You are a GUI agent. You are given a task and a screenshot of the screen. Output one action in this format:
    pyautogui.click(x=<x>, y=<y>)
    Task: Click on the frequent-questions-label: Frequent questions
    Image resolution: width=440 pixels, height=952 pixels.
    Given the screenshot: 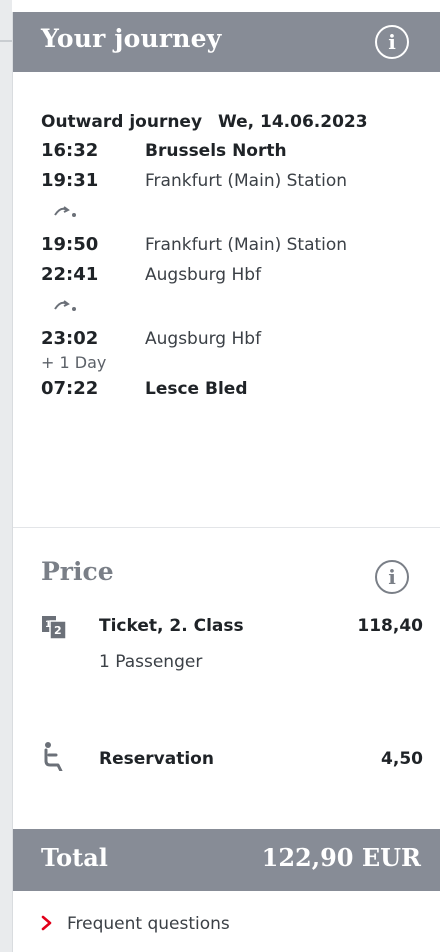 What is the action you would take?
    pyautogui.click(x=148, y=924)
    